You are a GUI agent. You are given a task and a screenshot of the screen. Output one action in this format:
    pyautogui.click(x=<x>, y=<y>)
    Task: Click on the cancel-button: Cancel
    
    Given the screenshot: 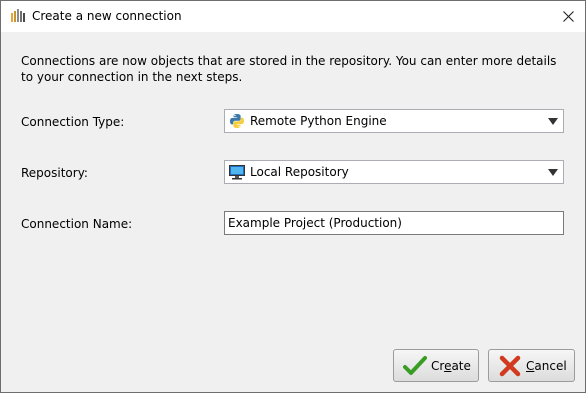 What is the action you would take?
    pyautogui.click(x=531, y=365)
    